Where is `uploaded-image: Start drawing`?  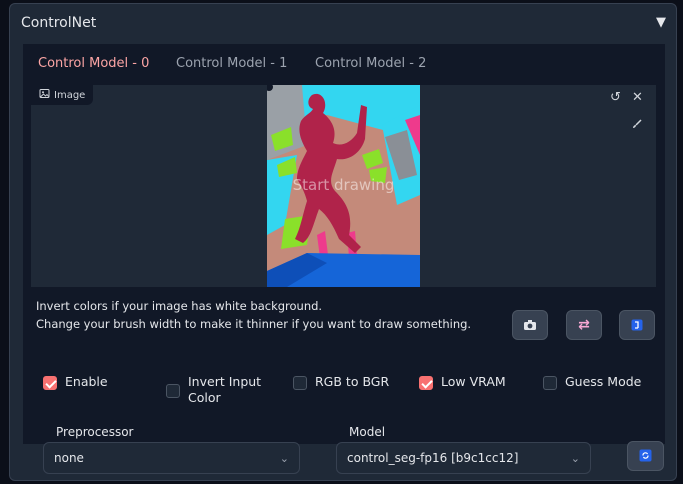
uploaded-image: Start drawing is located at coordinates (343, 186).